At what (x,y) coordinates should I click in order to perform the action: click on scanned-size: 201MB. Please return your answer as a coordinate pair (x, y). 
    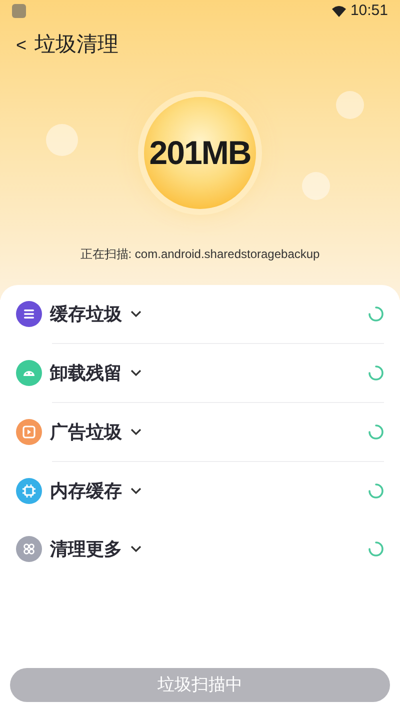
    Looking at the image, I should click on (200, 153).